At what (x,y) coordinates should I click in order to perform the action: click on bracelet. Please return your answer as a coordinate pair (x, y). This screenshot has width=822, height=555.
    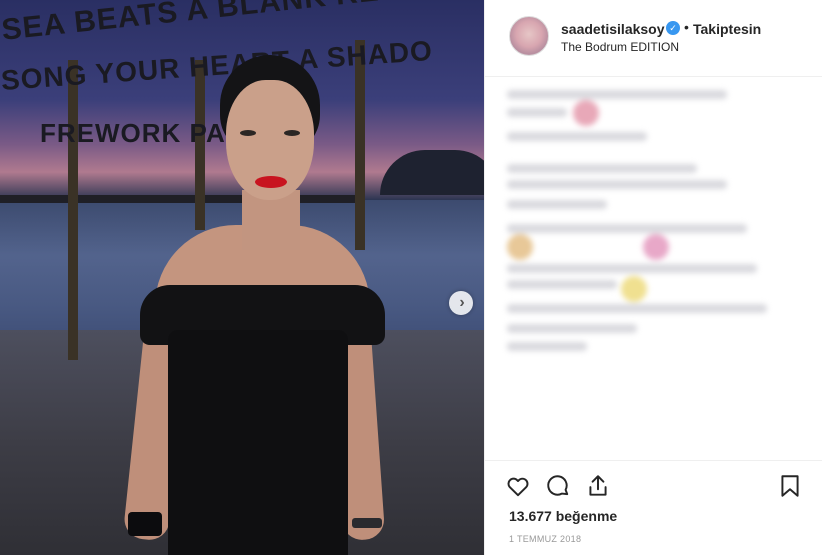
    Looking at the image, I should click on (145, 524).